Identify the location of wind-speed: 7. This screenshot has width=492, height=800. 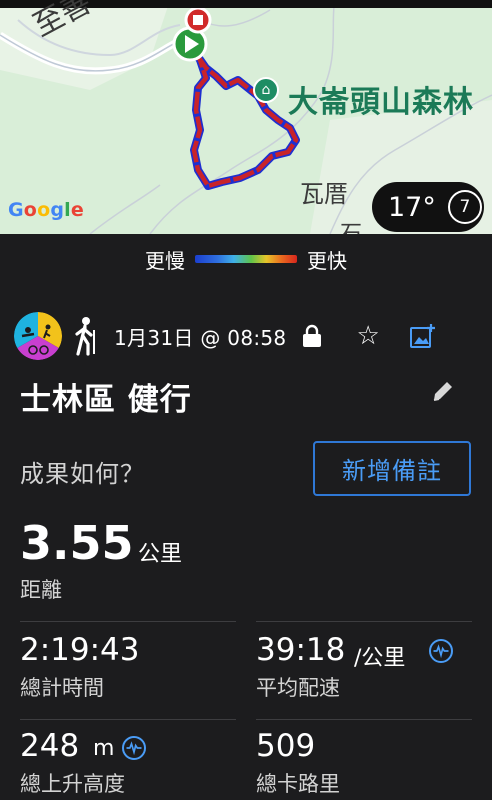
(465, 207).